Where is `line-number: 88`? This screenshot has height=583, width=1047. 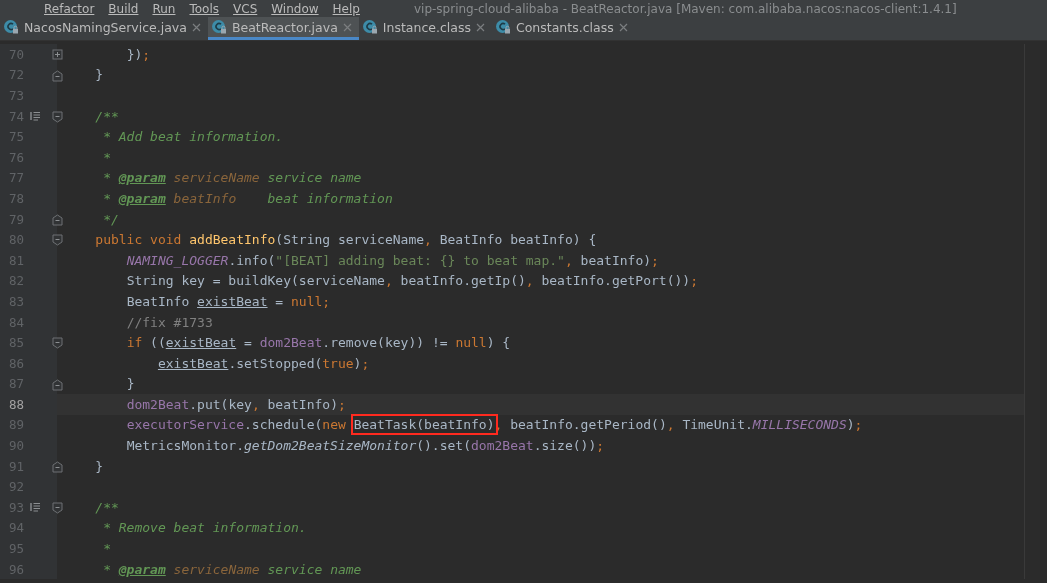 line-number: 88 is located at coordinates (15, 404).